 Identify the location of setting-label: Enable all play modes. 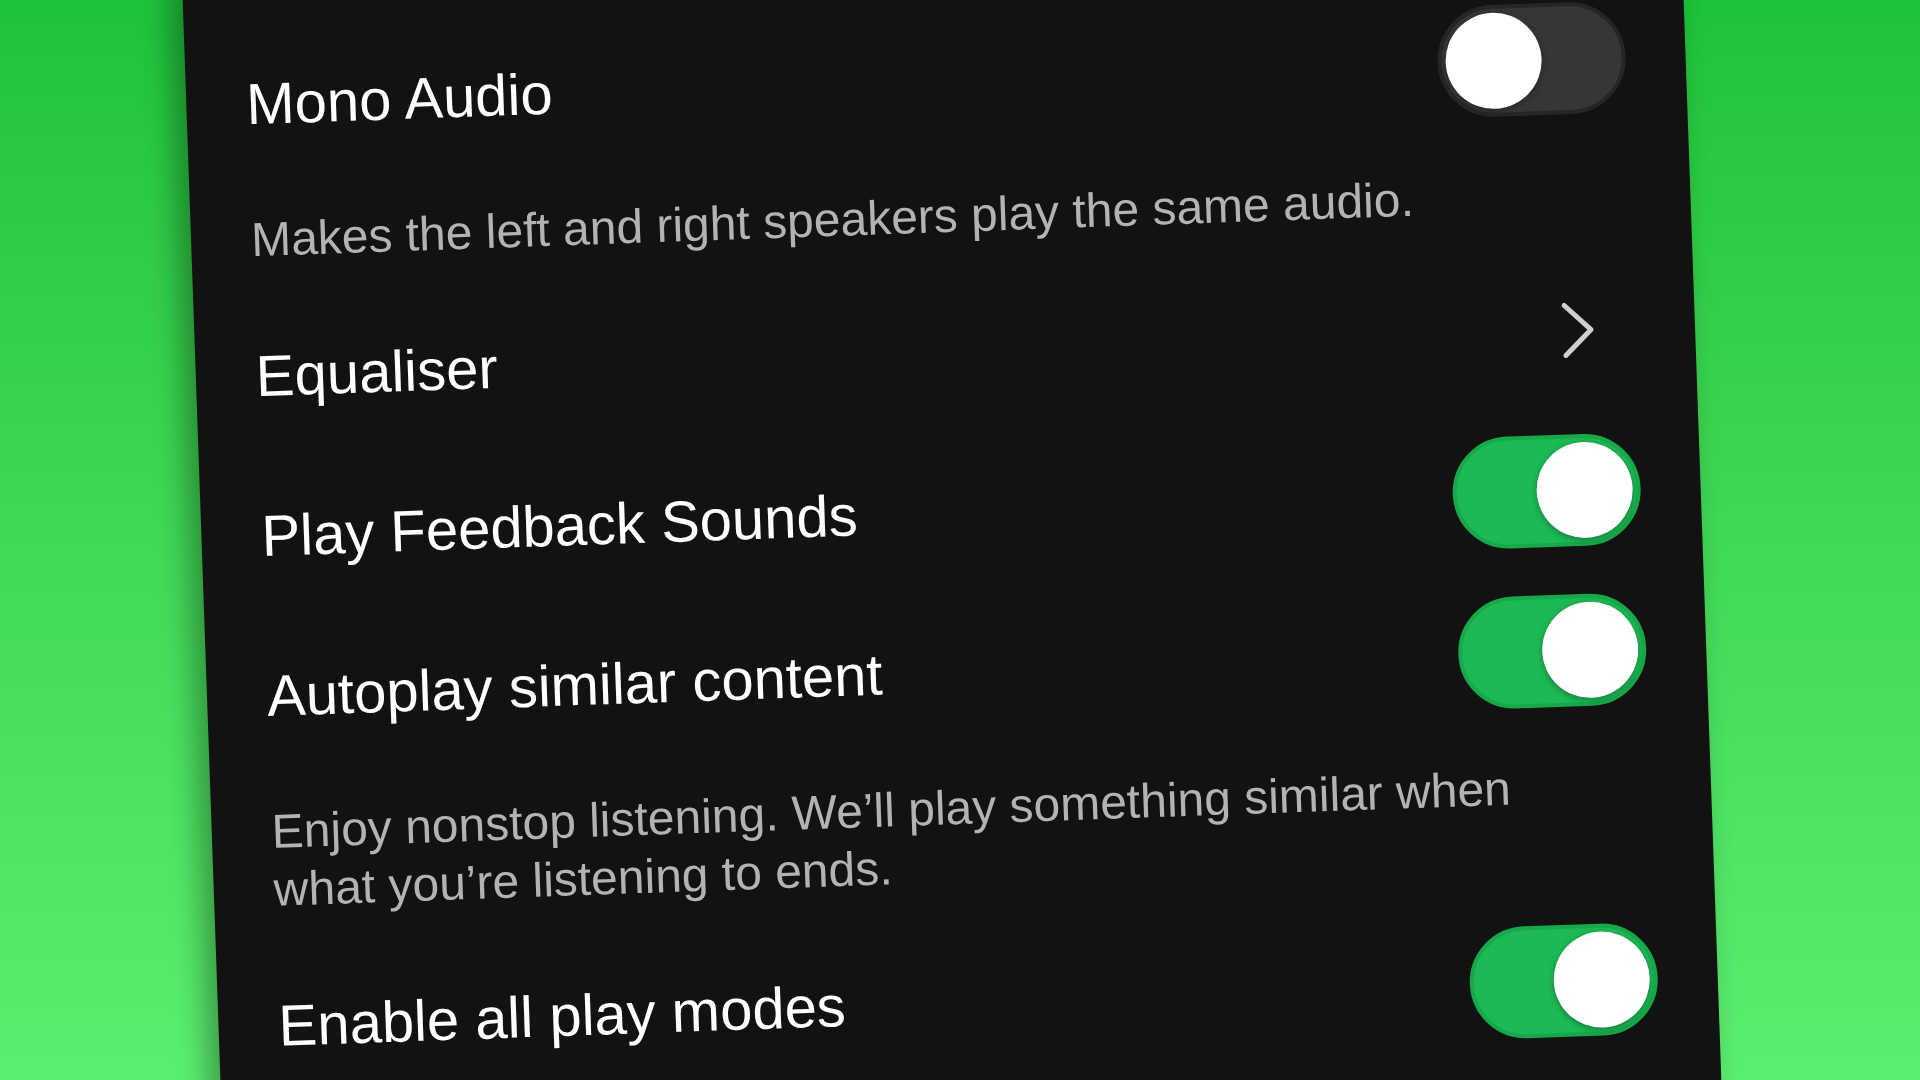
(562, 1016).